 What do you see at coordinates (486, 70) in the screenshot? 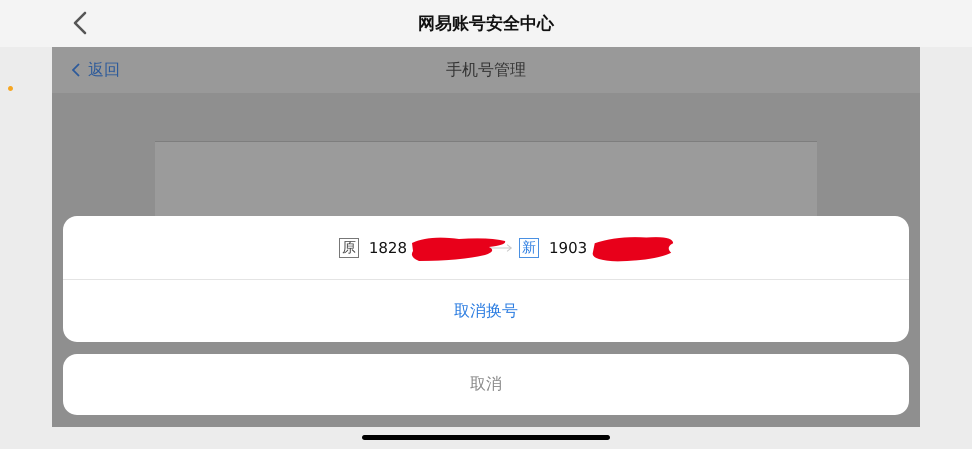
I see `page-title: 手机号管理` at bounding box center [486, 70].